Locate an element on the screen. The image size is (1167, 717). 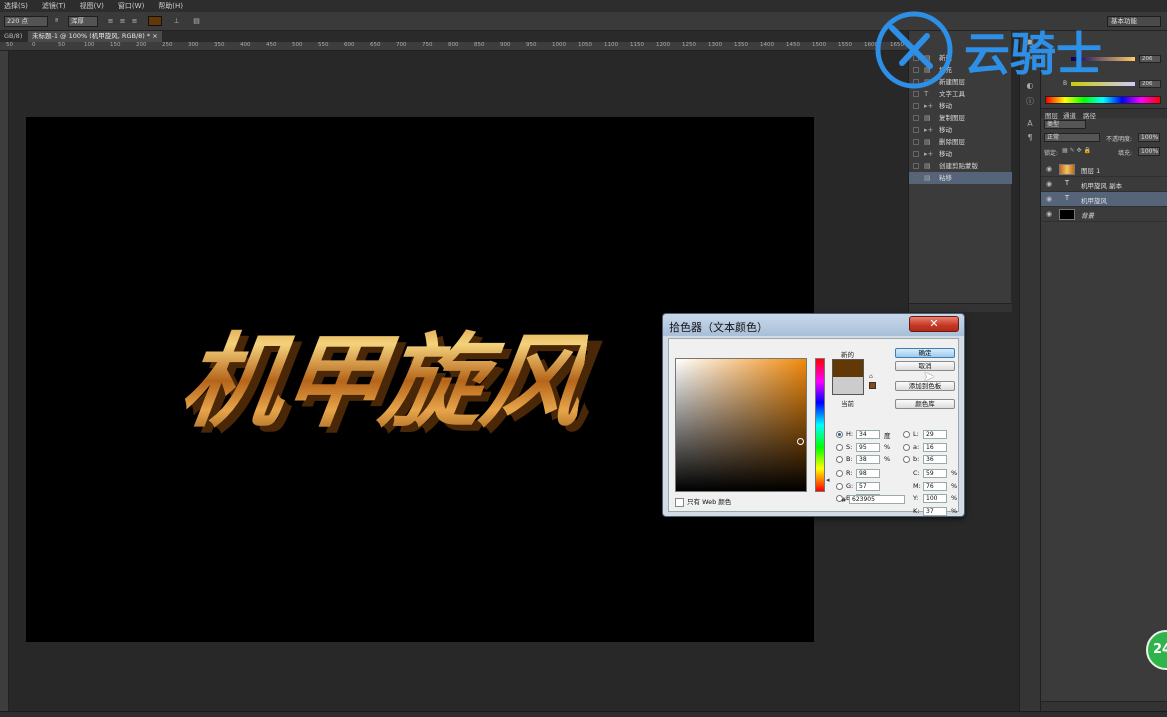
ruler-tick-label: 400 is located at coordinates (245, 45).